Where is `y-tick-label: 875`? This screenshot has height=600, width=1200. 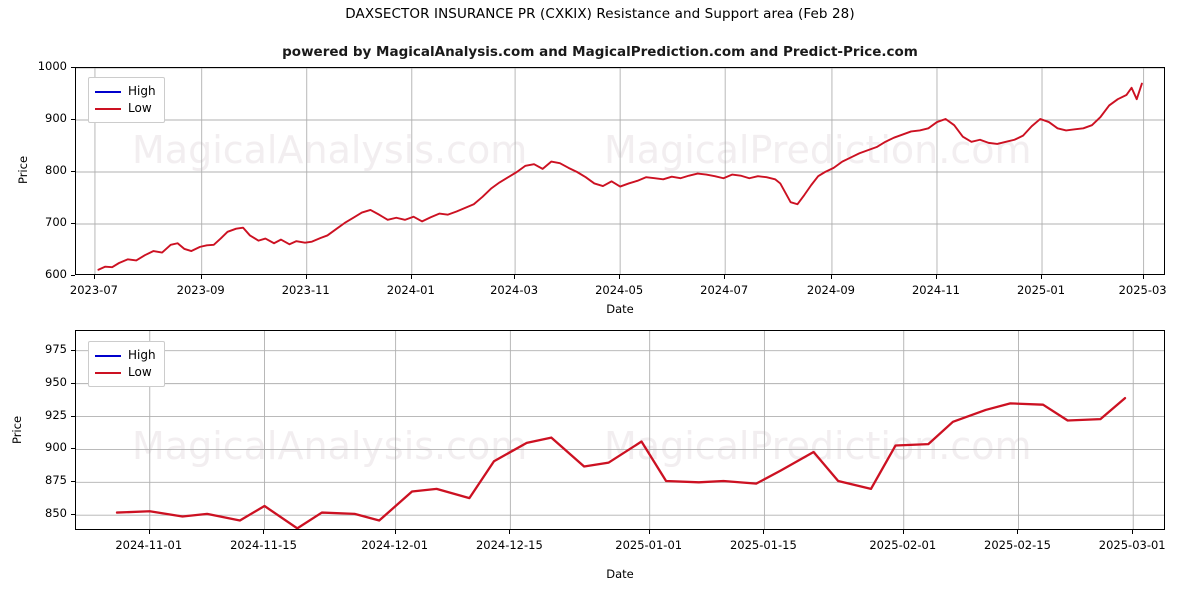 y-tick-label: 875 is located at coordinates (56, 480).